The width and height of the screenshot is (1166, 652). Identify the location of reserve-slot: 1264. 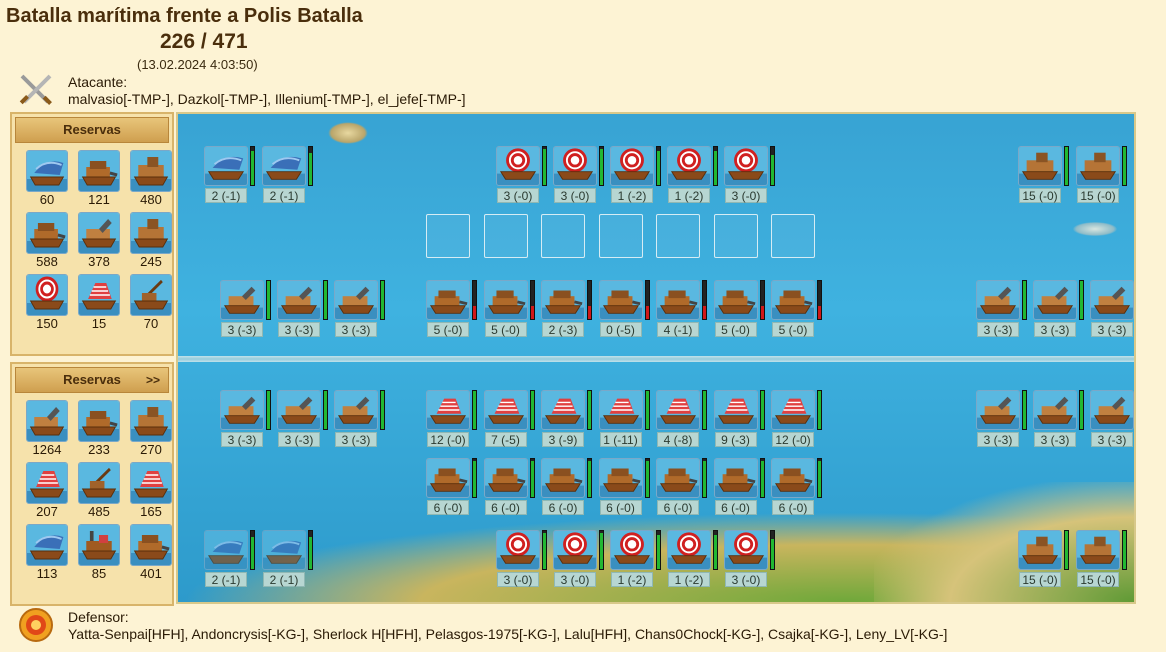
(47, 429).